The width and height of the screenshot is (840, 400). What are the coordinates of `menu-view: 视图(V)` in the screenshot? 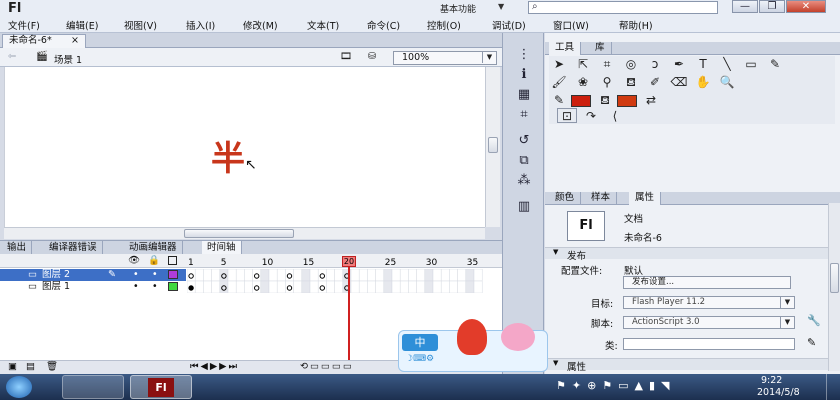 It's located at (140, 25).